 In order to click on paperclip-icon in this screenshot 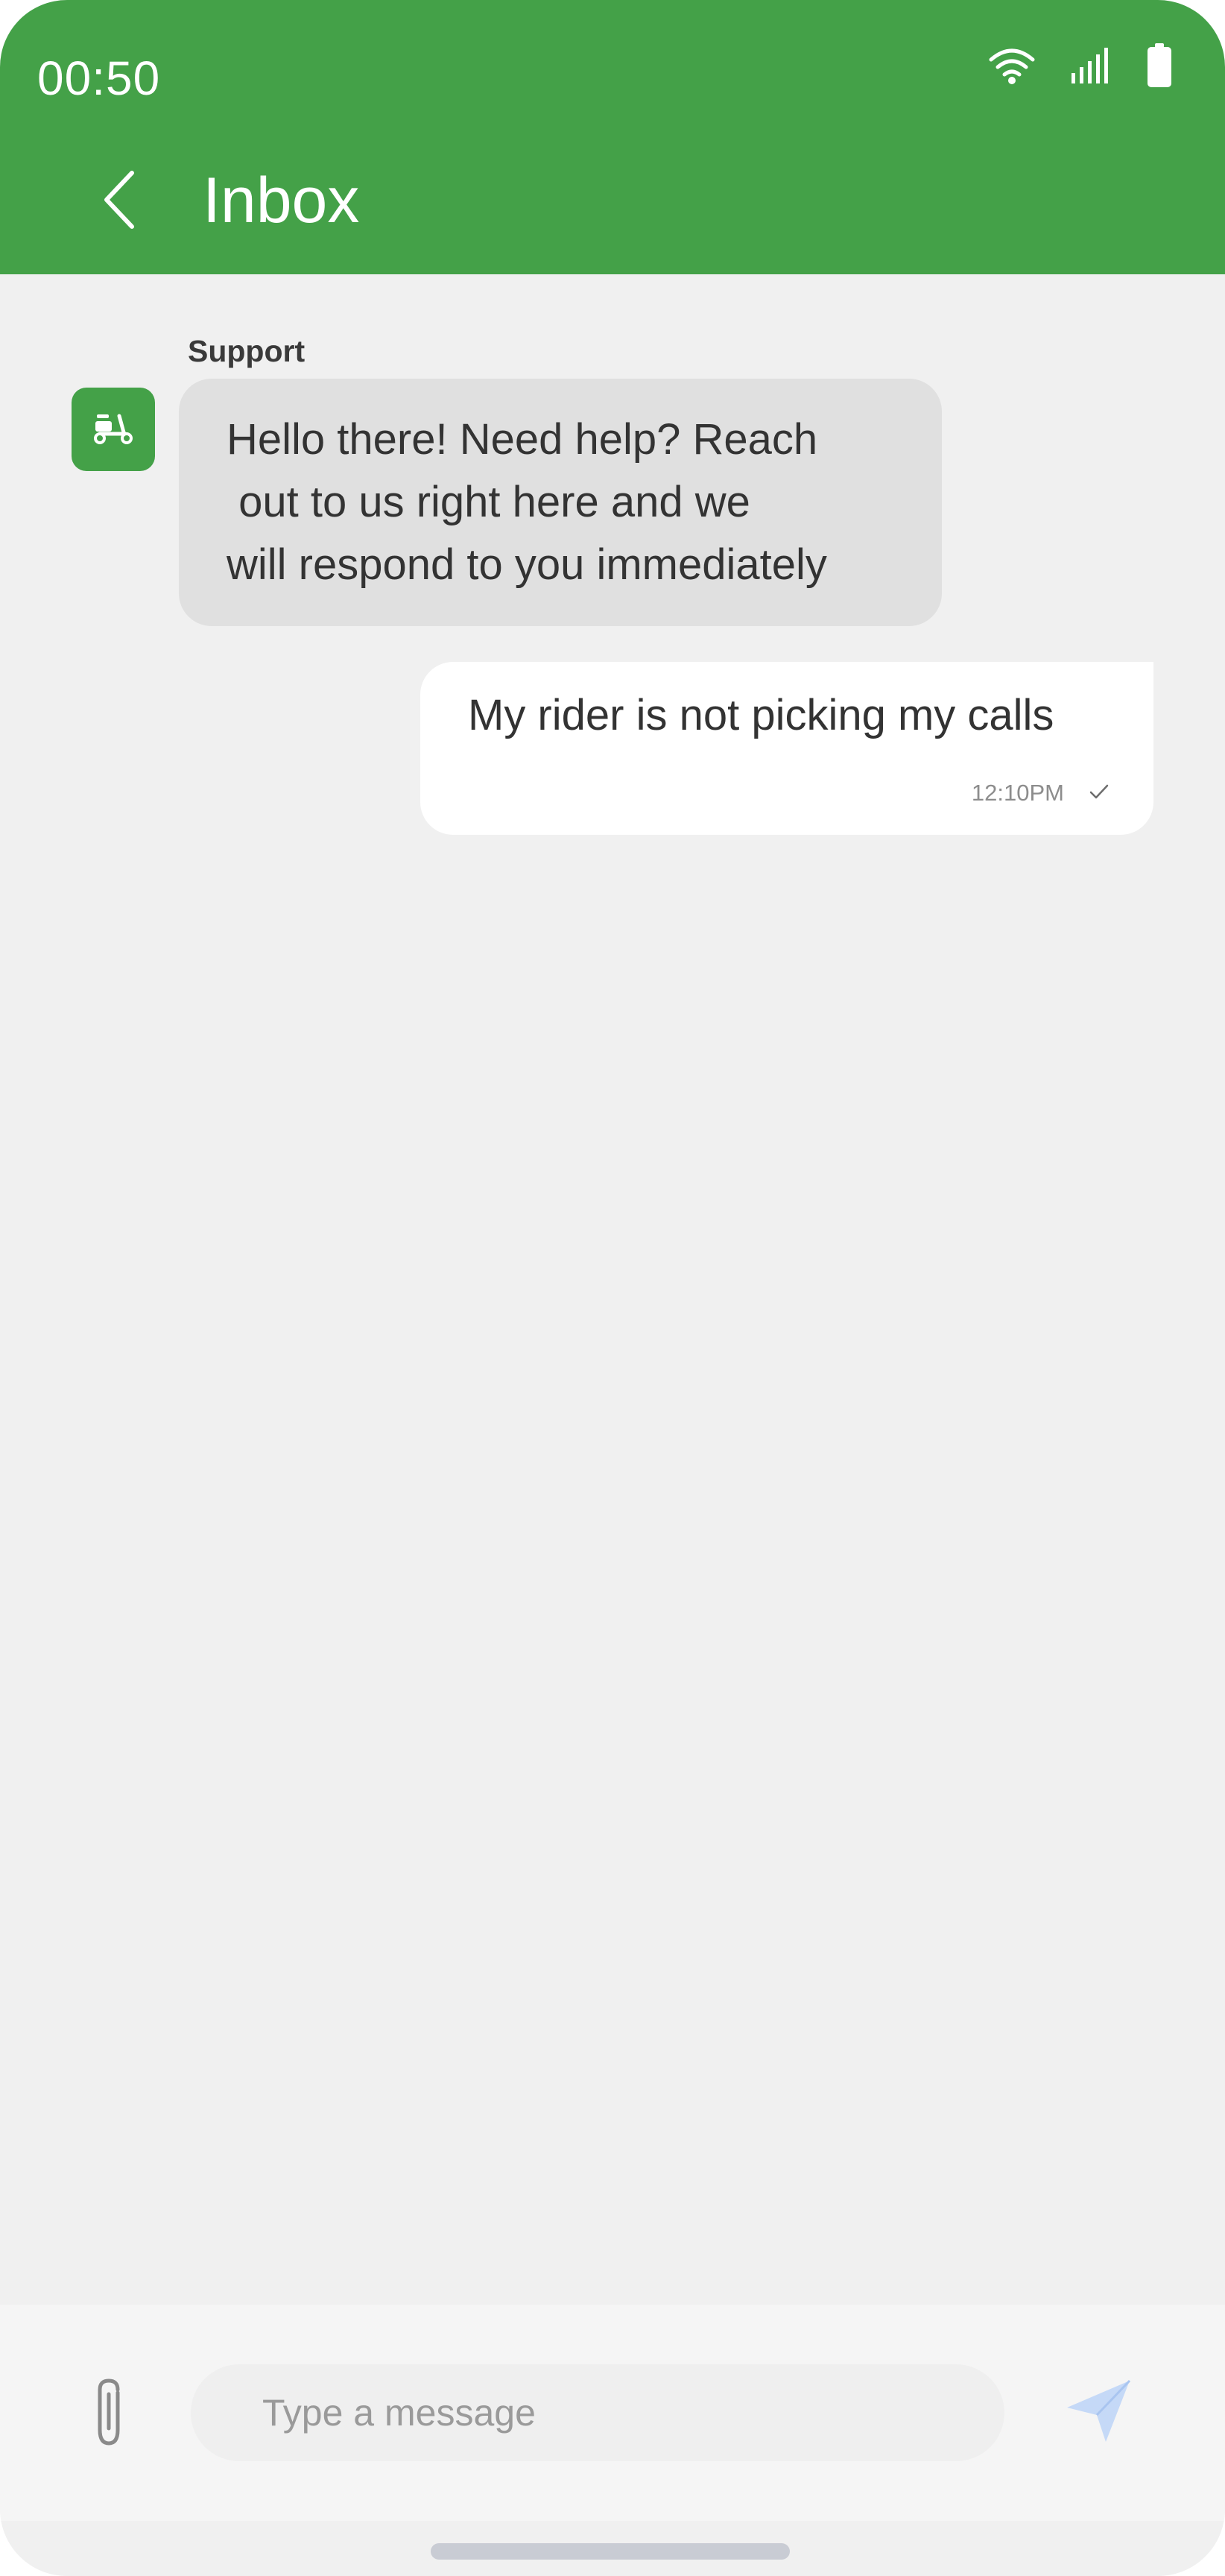, I will do `click(109, 2414)`.